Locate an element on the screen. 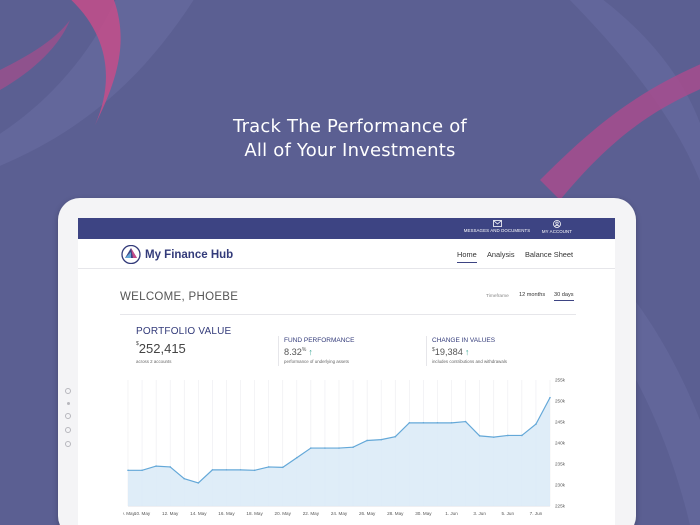 This screenshot has height=525, width=700. envelope-icon is located at coordinates (497, 223).